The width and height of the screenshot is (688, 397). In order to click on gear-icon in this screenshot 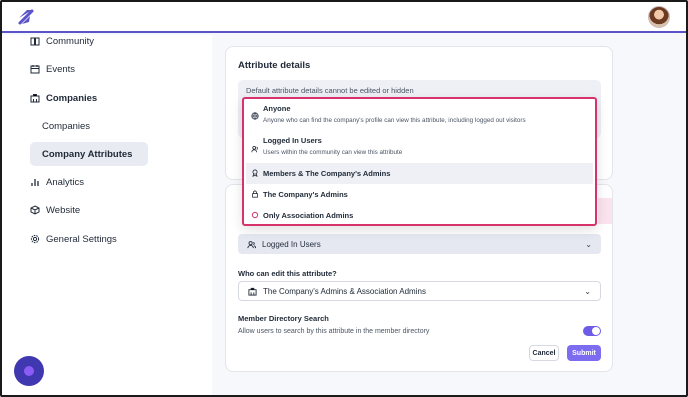, I will do `click(35, 239)`.